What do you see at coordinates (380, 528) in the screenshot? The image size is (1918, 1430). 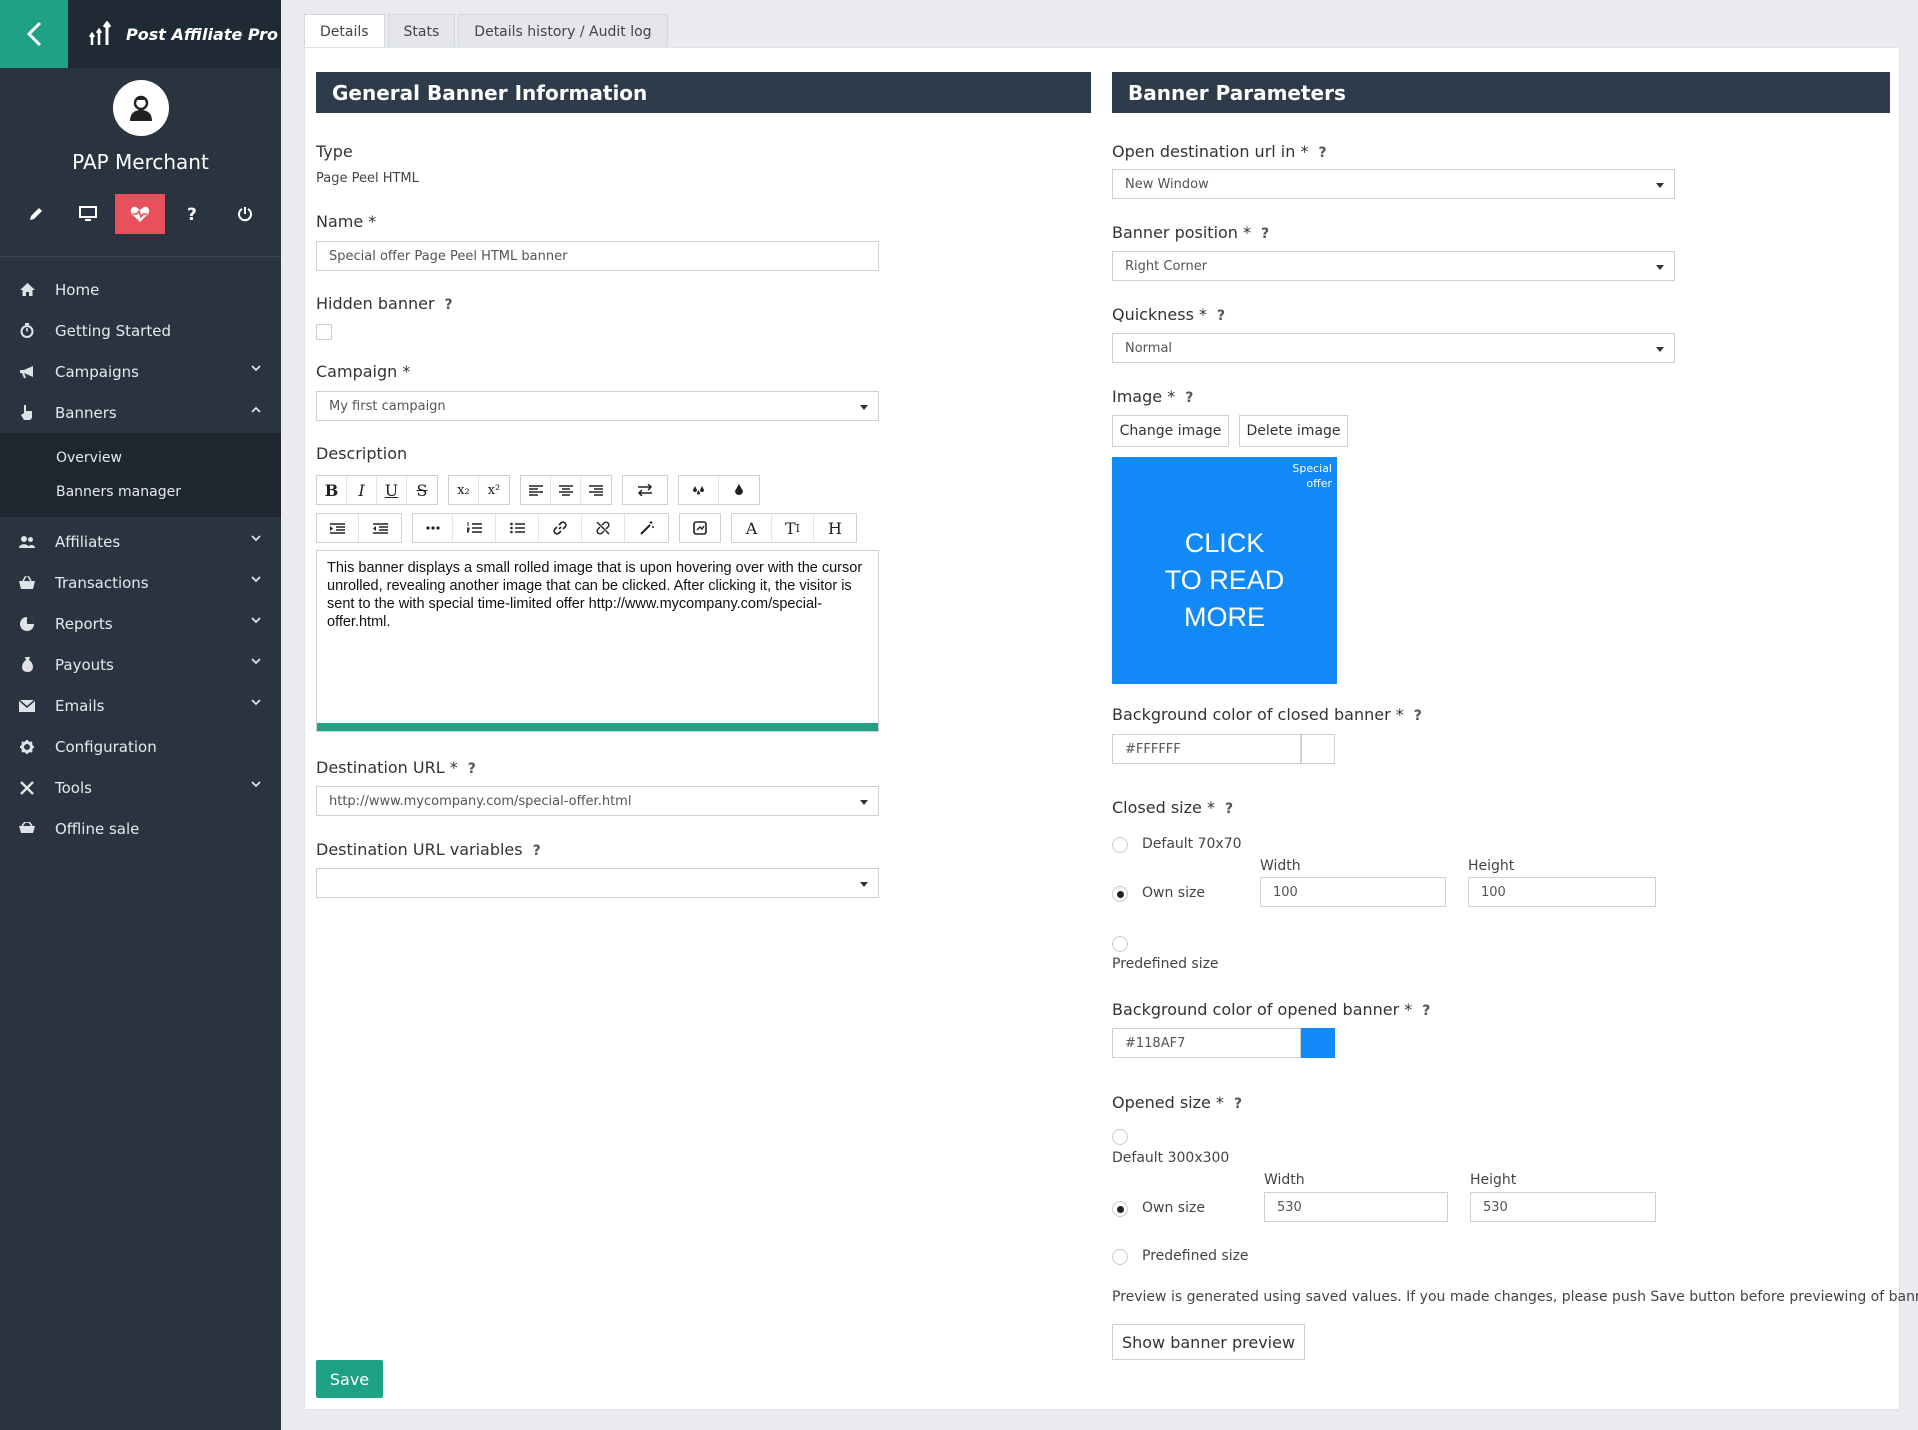 I see `outdent-button` at bounding box center [380, 528].